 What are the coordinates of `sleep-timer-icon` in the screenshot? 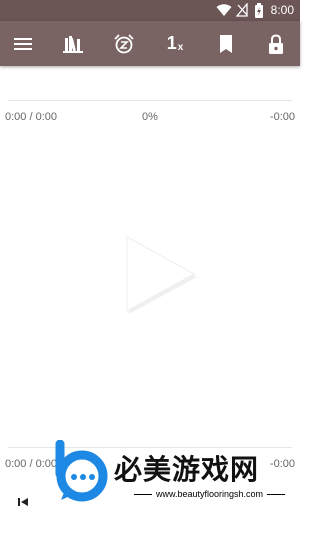 It's located at (124, 43).